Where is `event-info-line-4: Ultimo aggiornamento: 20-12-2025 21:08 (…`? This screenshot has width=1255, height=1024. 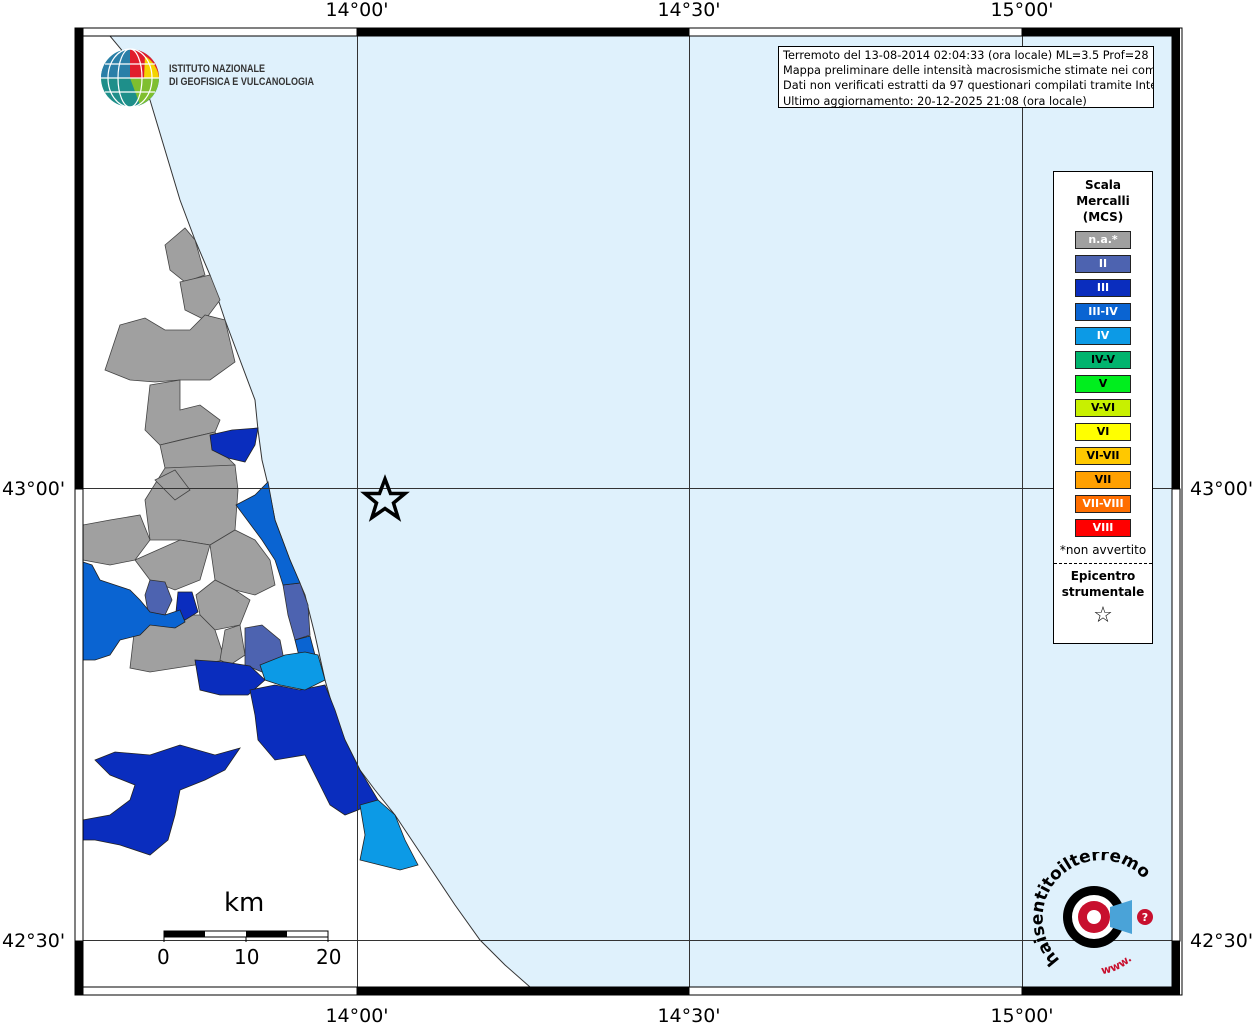 event-info-line-4: Ultimo aggiornamento: 20-12-2025 21:08 (… is located at coordinates (935, 101).